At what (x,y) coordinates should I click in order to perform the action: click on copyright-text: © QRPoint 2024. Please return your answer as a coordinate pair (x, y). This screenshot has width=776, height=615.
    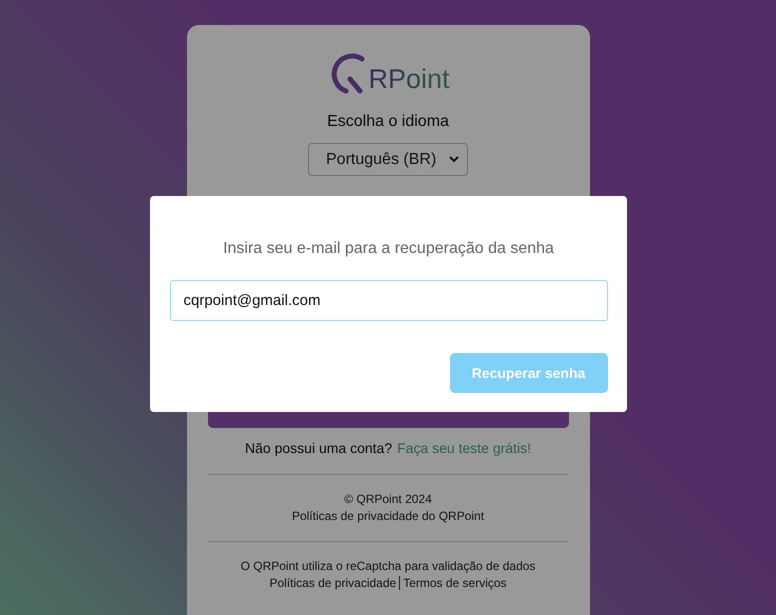
    Looking at the image, I should click on (388, 499).